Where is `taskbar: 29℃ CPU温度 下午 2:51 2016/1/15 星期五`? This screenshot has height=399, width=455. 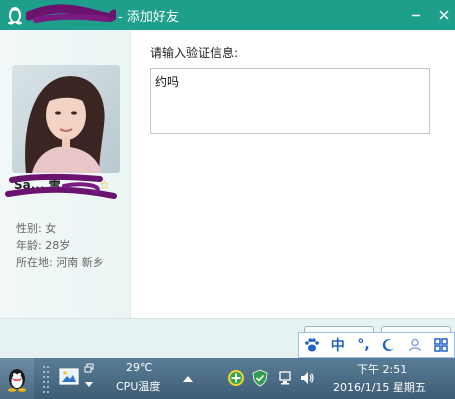 taskbar: 29℃ CPU温度 下午 2:51 2016/1/15 星期五 is located at coordinates (227, 378).